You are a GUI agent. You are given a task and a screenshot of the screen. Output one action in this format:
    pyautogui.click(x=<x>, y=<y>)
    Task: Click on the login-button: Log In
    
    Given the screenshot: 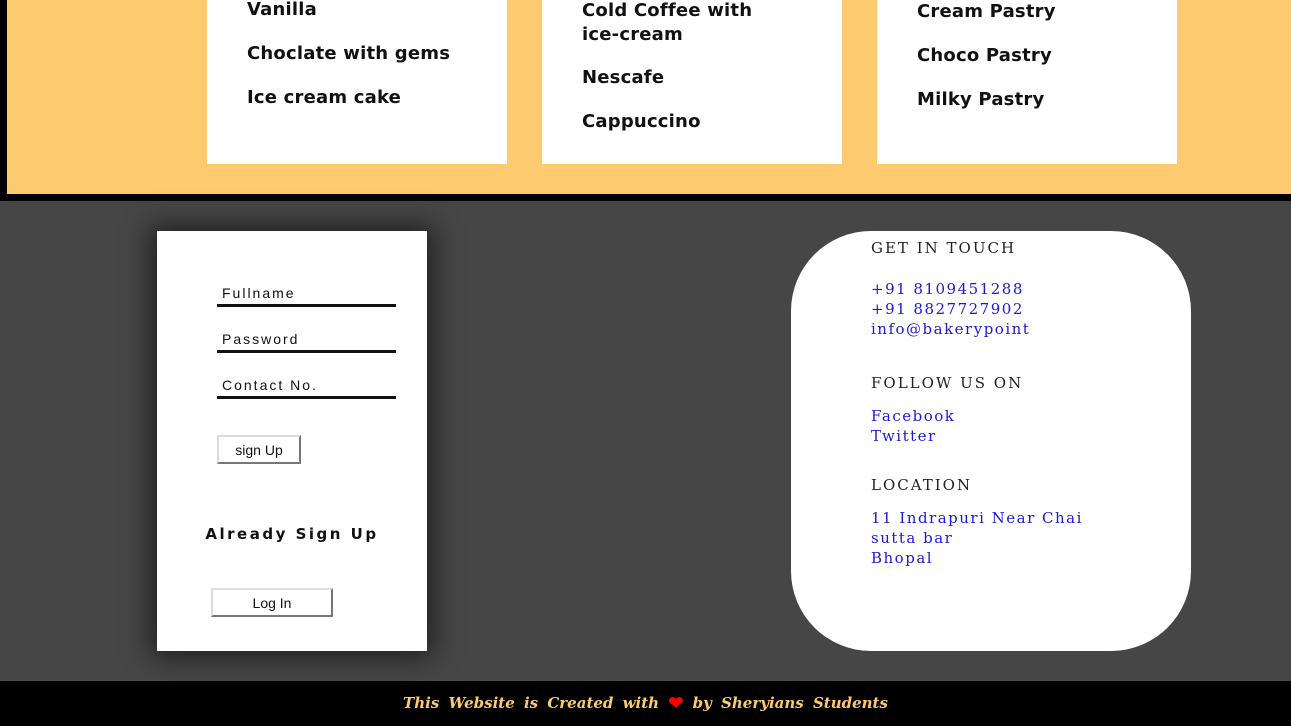 What is the action you would take?
    pyautogui.click(x=272, y=602)
    